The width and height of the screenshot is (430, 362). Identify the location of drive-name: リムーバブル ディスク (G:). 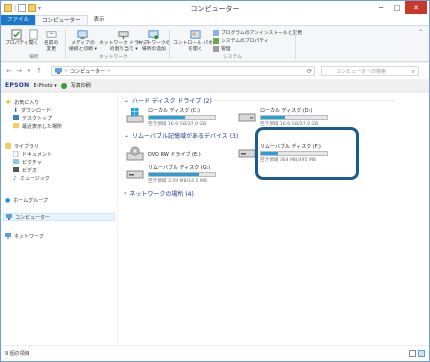
(179, 168).